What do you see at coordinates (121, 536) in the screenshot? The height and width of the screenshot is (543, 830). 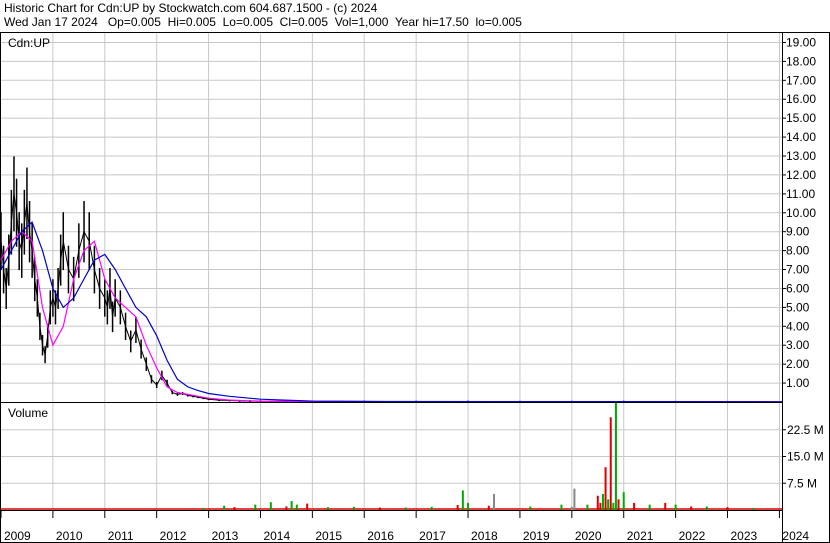 I see `x-tick-label: 2011` at bounding box center [121, 536].